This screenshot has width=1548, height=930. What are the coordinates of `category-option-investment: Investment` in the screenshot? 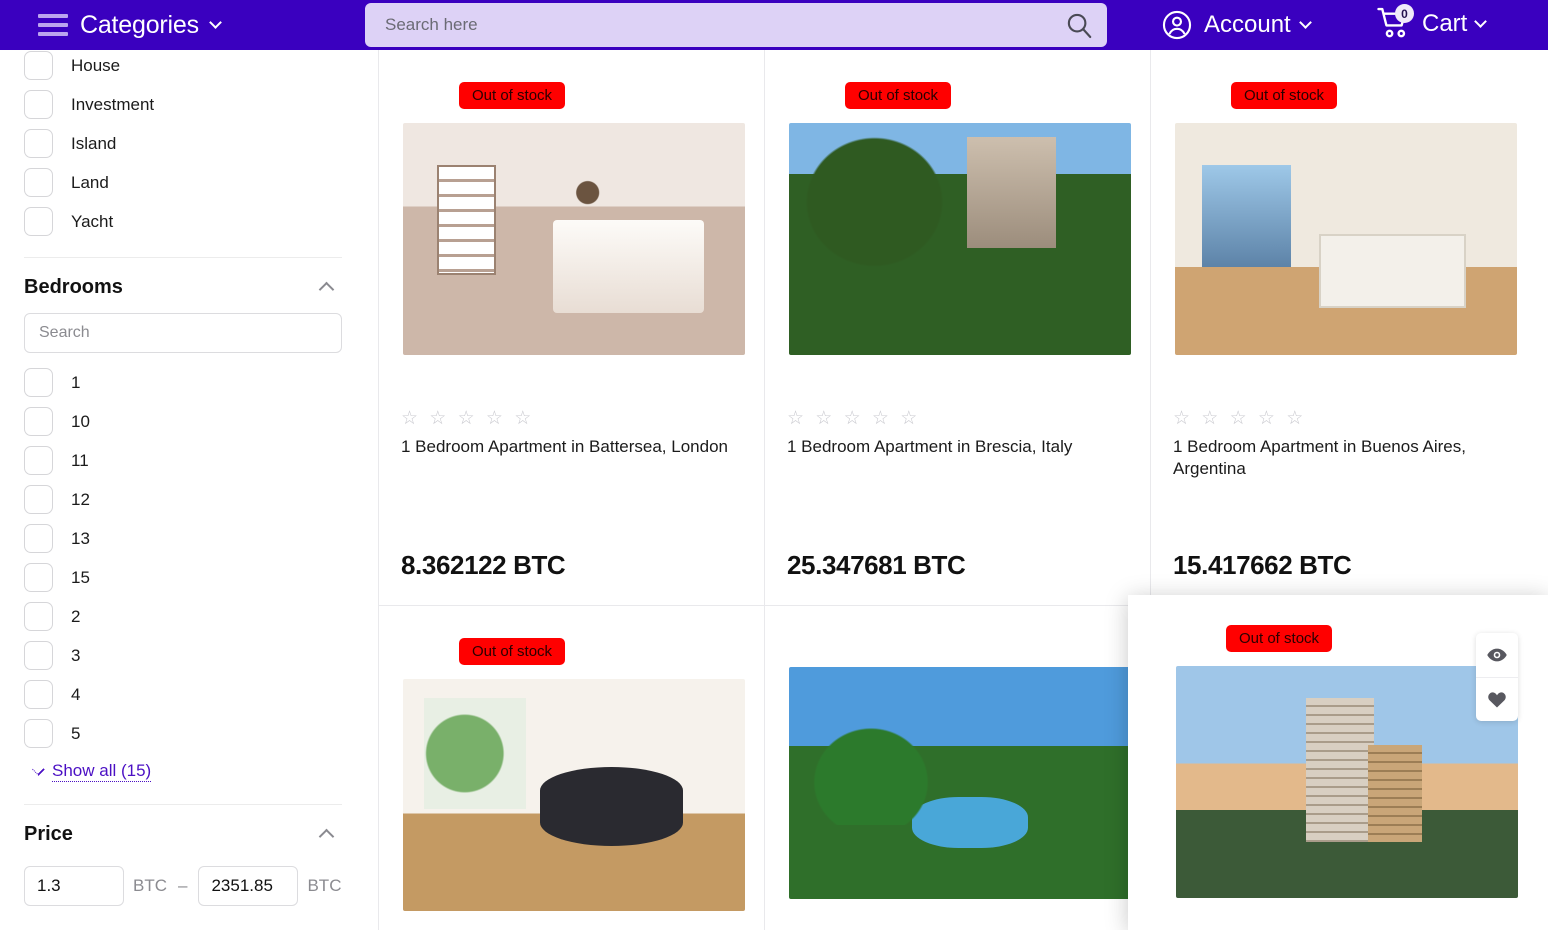 It's located at (183, 104).